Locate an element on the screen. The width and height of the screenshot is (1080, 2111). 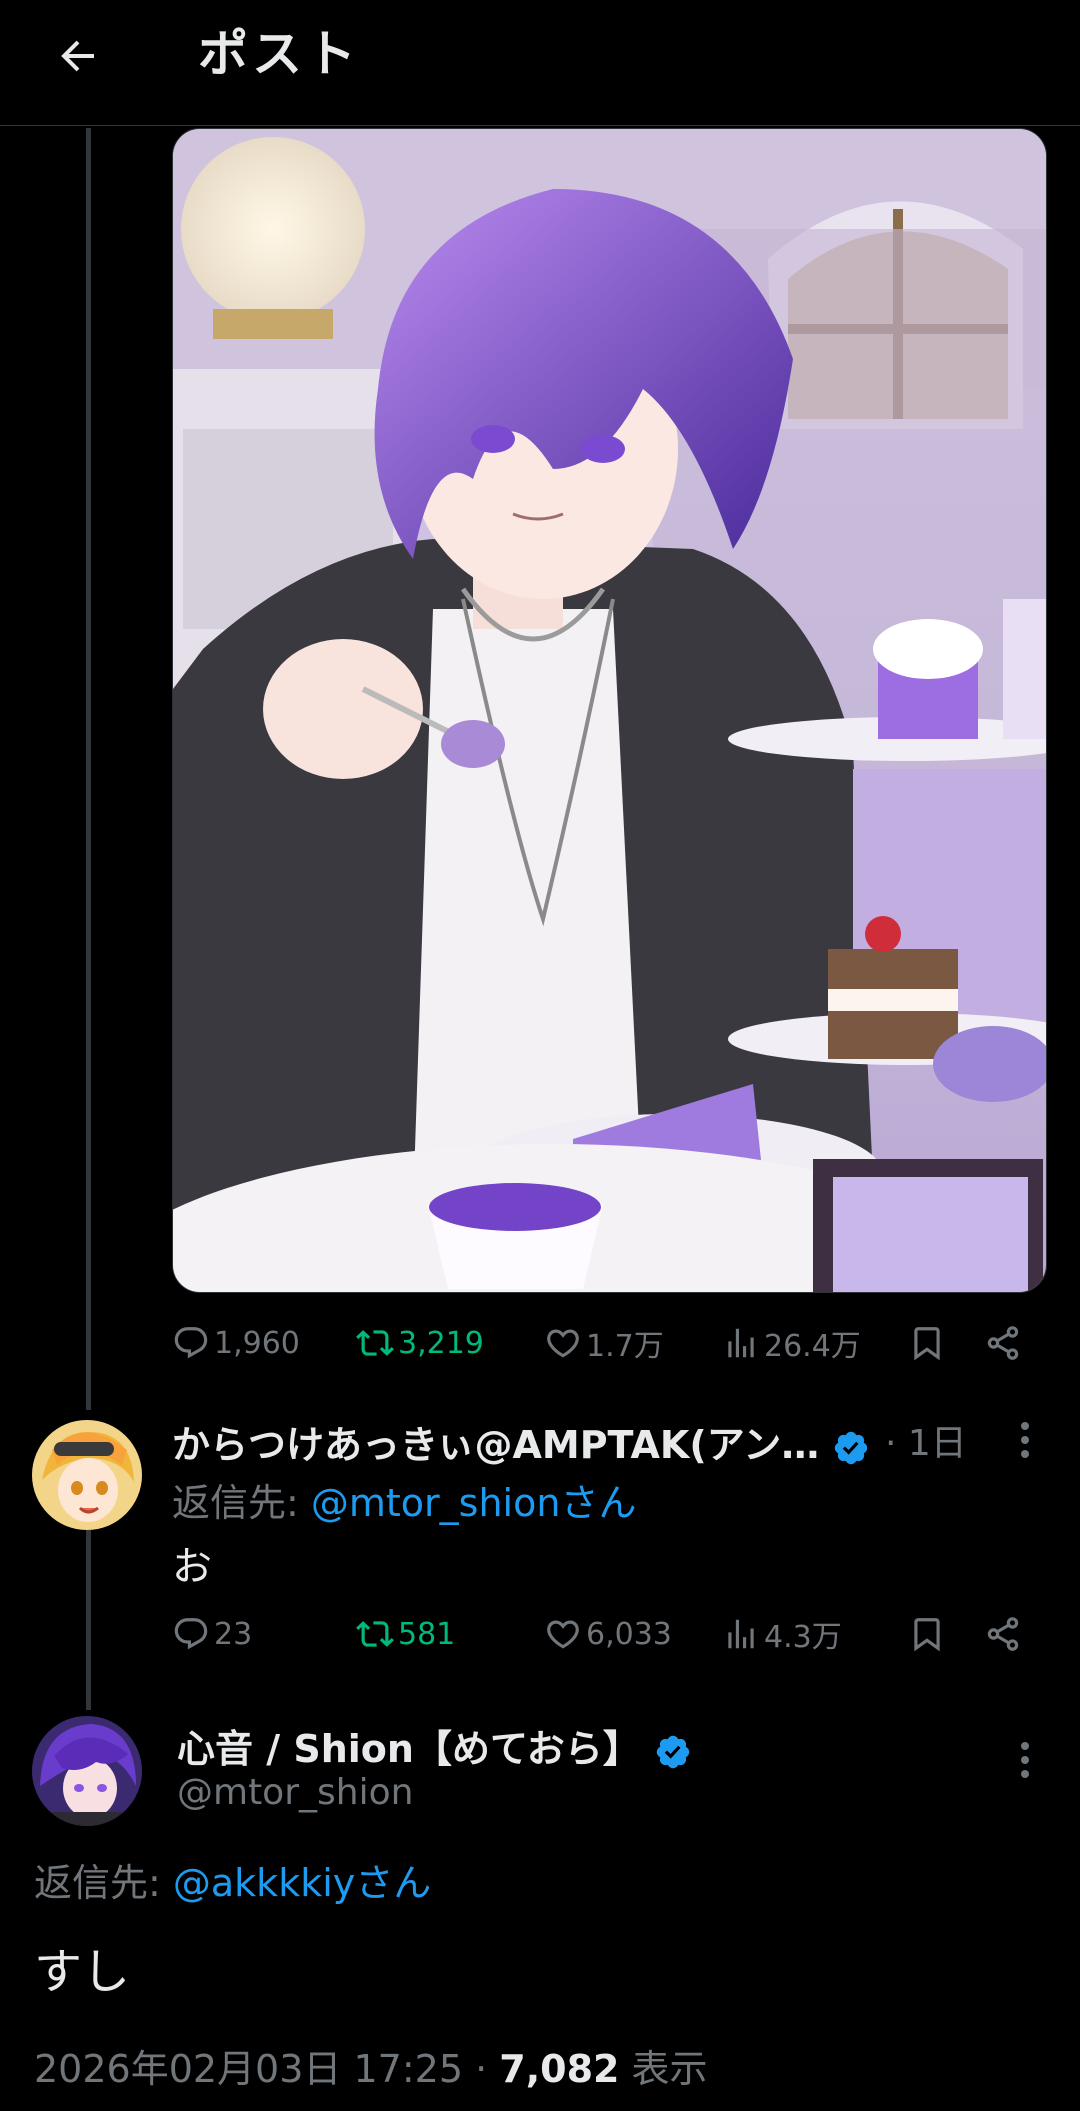
reply-button: 1,960 is located at coordinates (236, 1343).